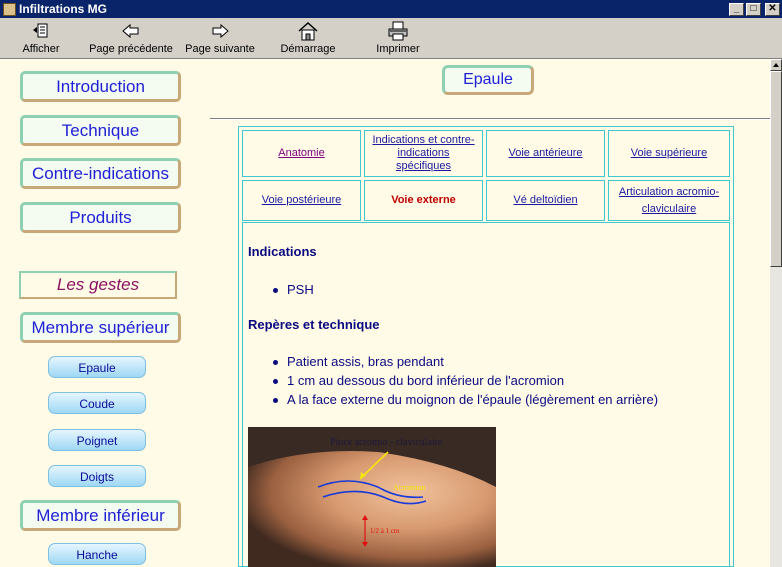  What do you see at coordinates (409, 487) in the screenshot?
I see `photo-annotation-acromion: Acromion` at bounding box center [409, 487].